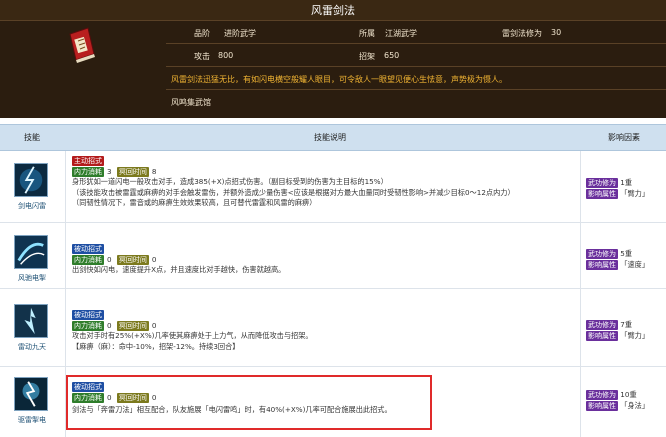 The height and width of the screenshot is (437, 666). What do you see at coordinates (240, 33) in the screenshot?
I see `grade-value: 进阶武学` at bounding box center [240, 33].